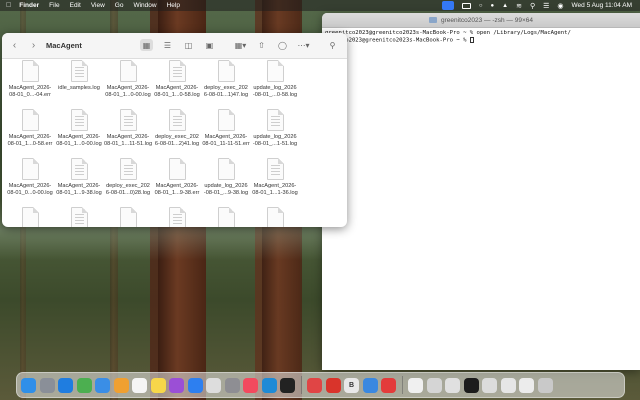 The height and width of the screenshot is (400, 640). I want to click on photos-icon, so click(121, 385).